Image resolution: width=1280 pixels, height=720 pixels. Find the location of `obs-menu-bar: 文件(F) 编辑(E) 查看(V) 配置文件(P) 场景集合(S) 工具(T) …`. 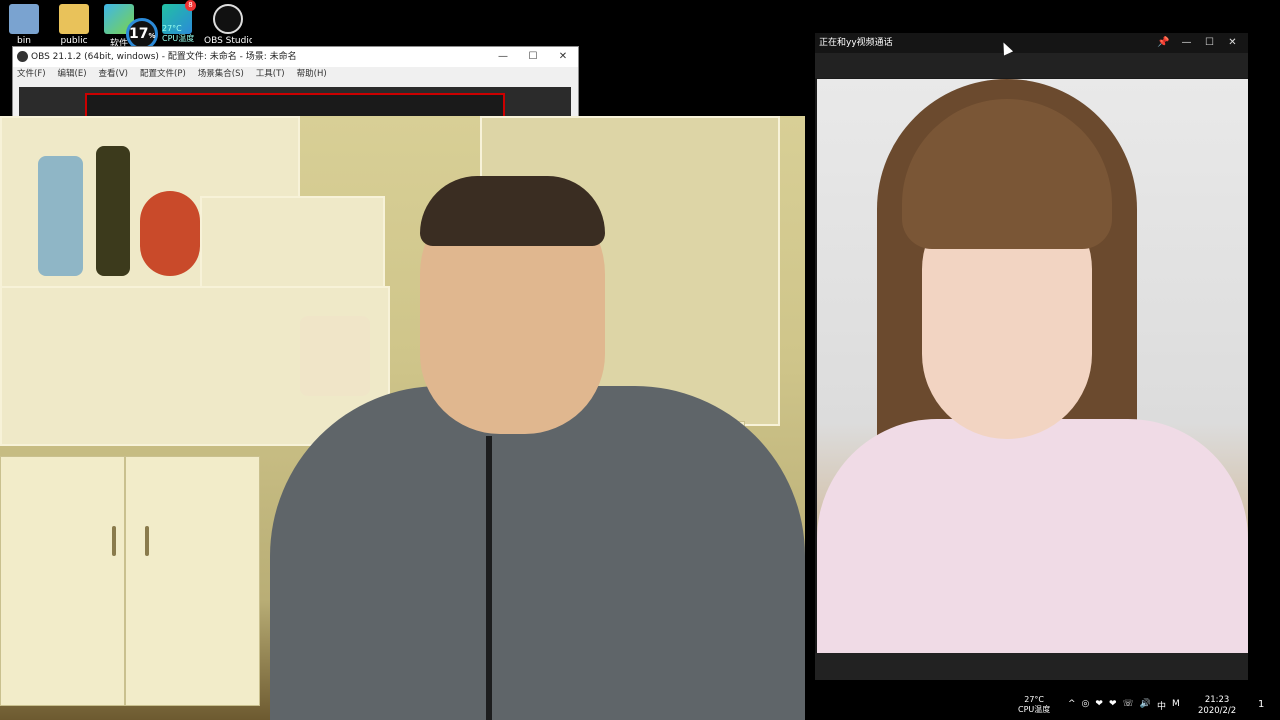

obs-menu-bar: 文件(F) 编辑(E) 查看(V) 配置文件(P) 场景集合(S) 工具(T) … is located at coordinates (295, 74).